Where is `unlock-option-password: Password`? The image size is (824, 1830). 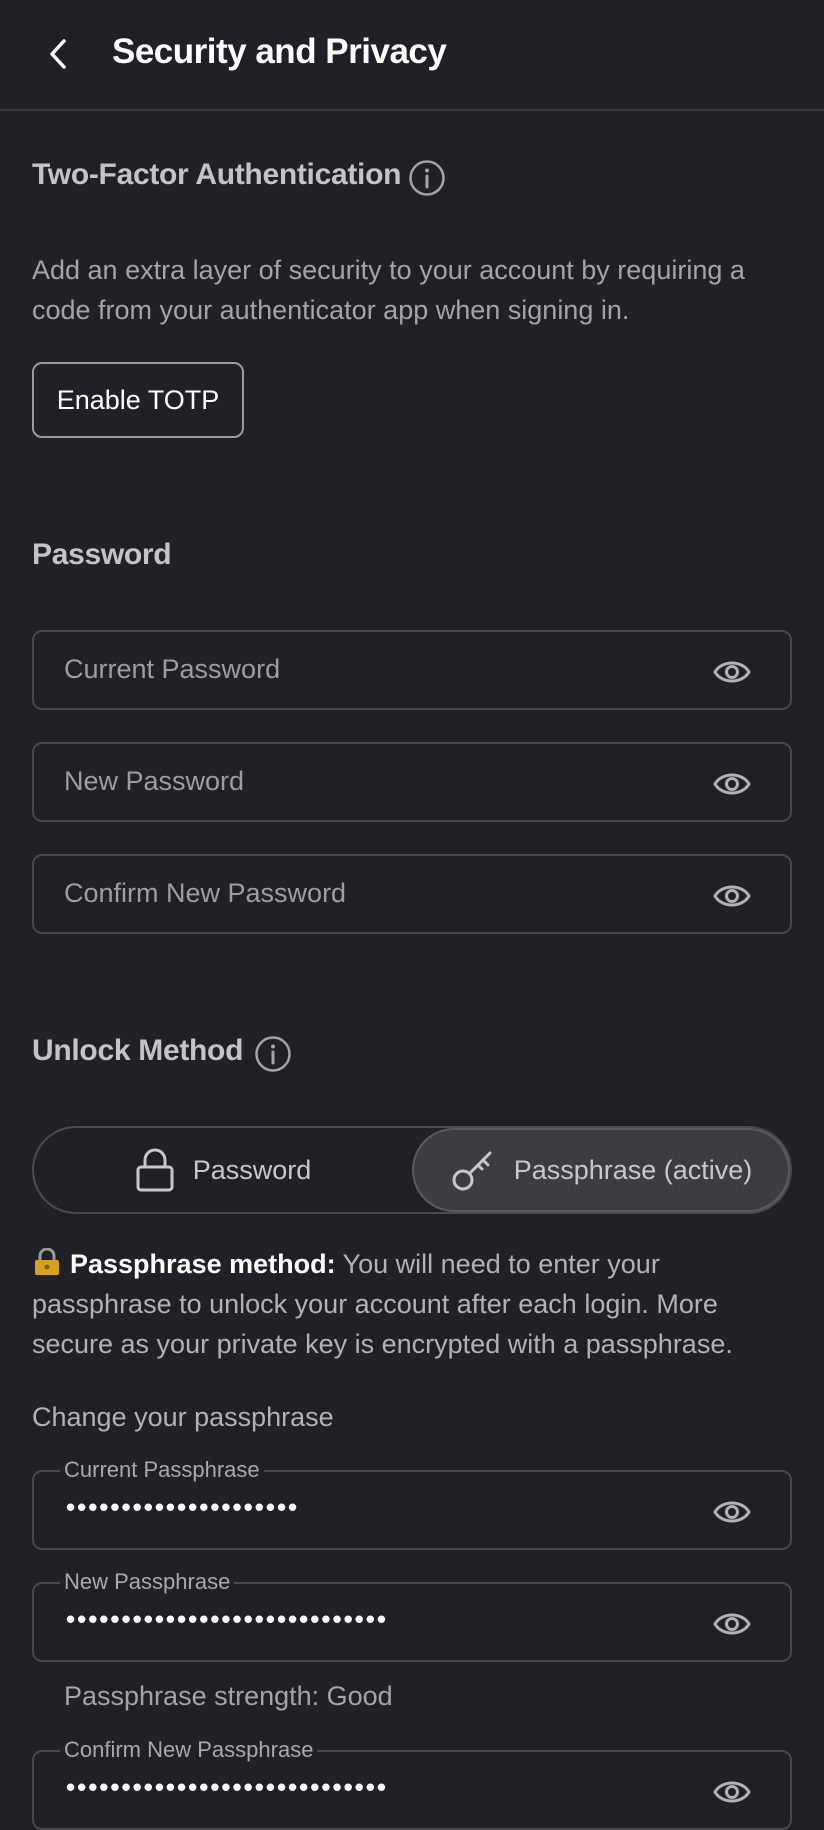 unlock-option-password: Password is located at coordinates (223, 1170).